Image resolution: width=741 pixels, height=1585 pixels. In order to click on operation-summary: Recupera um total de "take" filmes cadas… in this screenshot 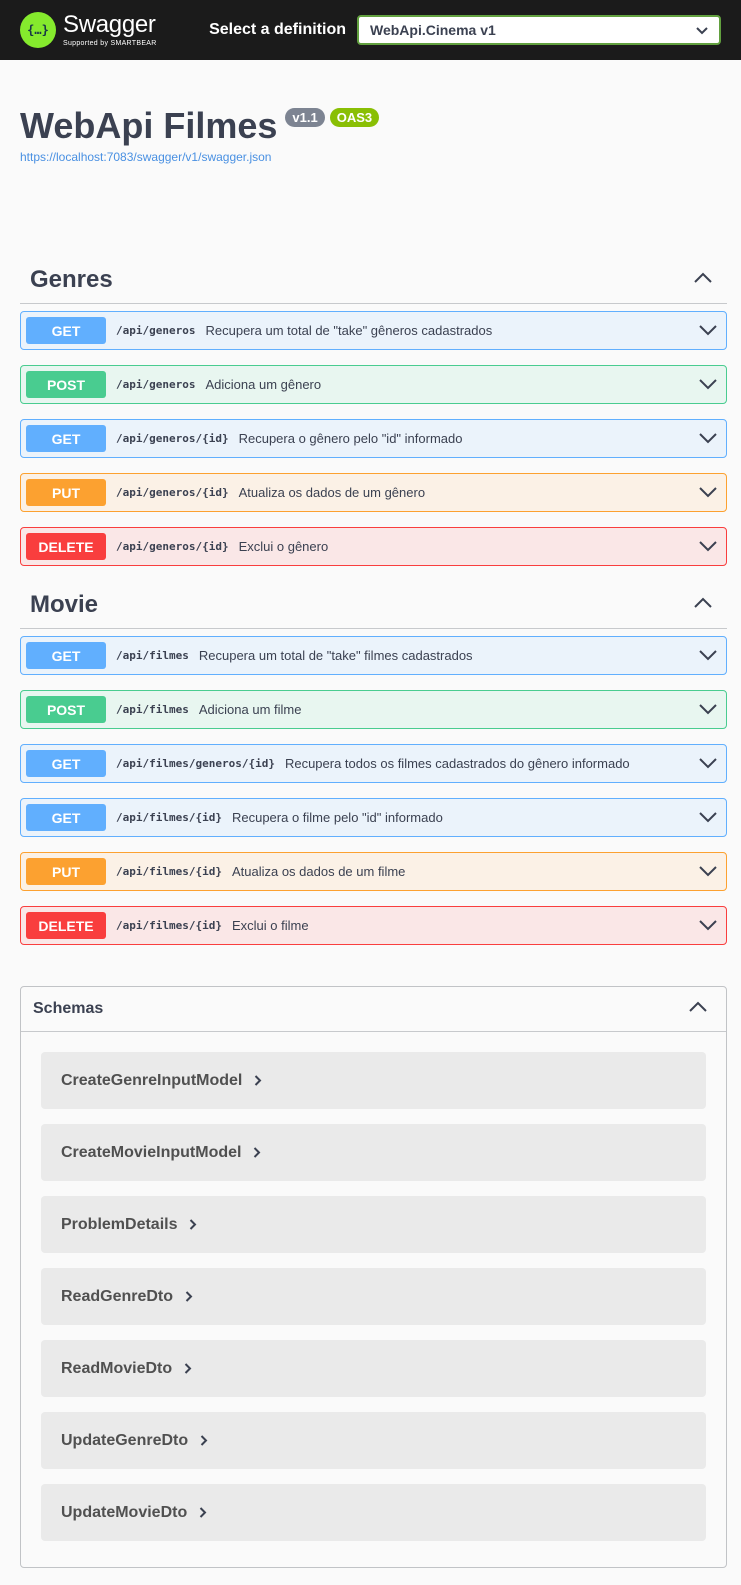, I will do `click(335, 655)`.